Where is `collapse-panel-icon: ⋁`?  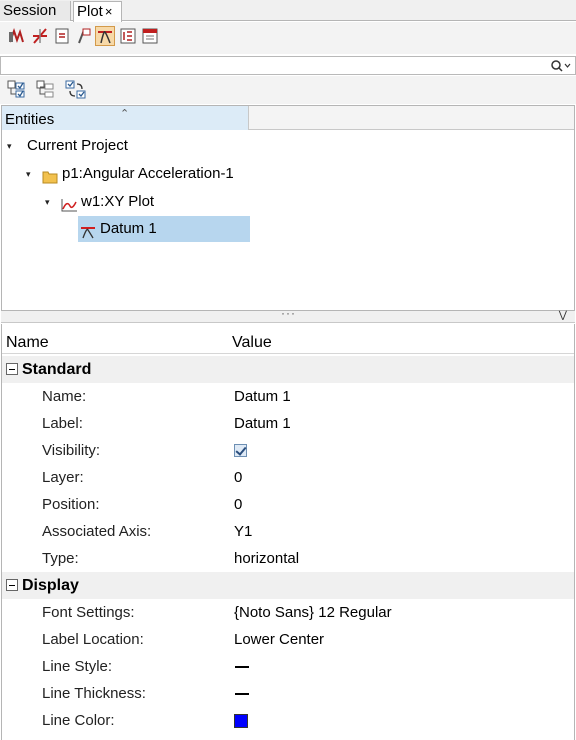
collapse-panel-icon: ⋁ is located at coordinates (563, 315).